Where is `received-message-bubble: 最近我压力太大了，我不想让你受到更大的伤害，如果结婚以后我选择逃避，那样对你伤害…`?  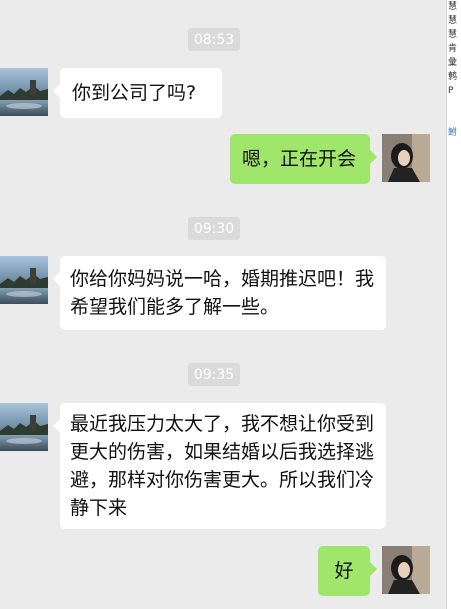
received-message-bubble: 最近我压力太大了，我不想让你受到更大的伤害，如果结婚以后我选择逃避，那样对你伤害… is located at coordinates (219, 466).